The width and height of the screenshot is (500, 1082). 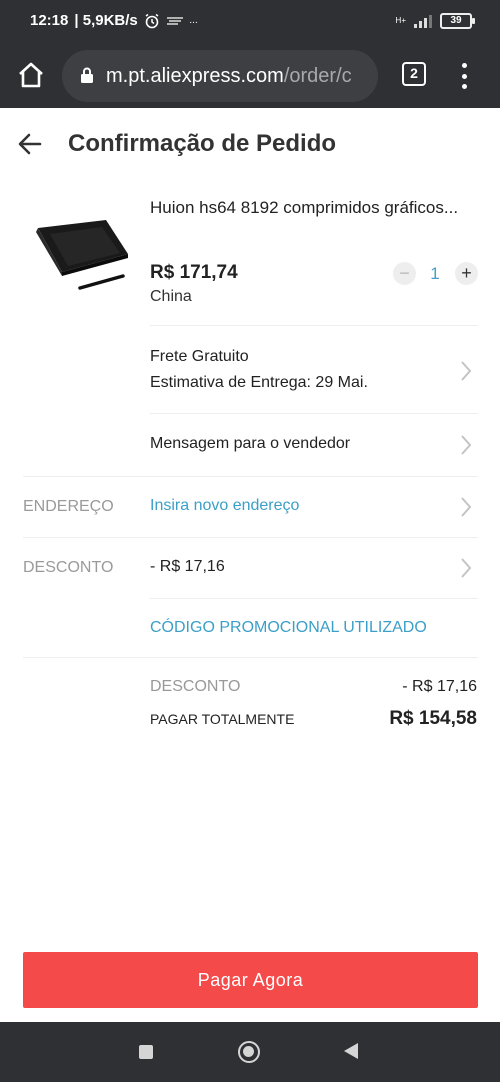 What do you see at coordinates (250, 443) in the screenshot?
I see `message-seller-label: Mensagem para o vendedor` at bounding box center [250, 443].